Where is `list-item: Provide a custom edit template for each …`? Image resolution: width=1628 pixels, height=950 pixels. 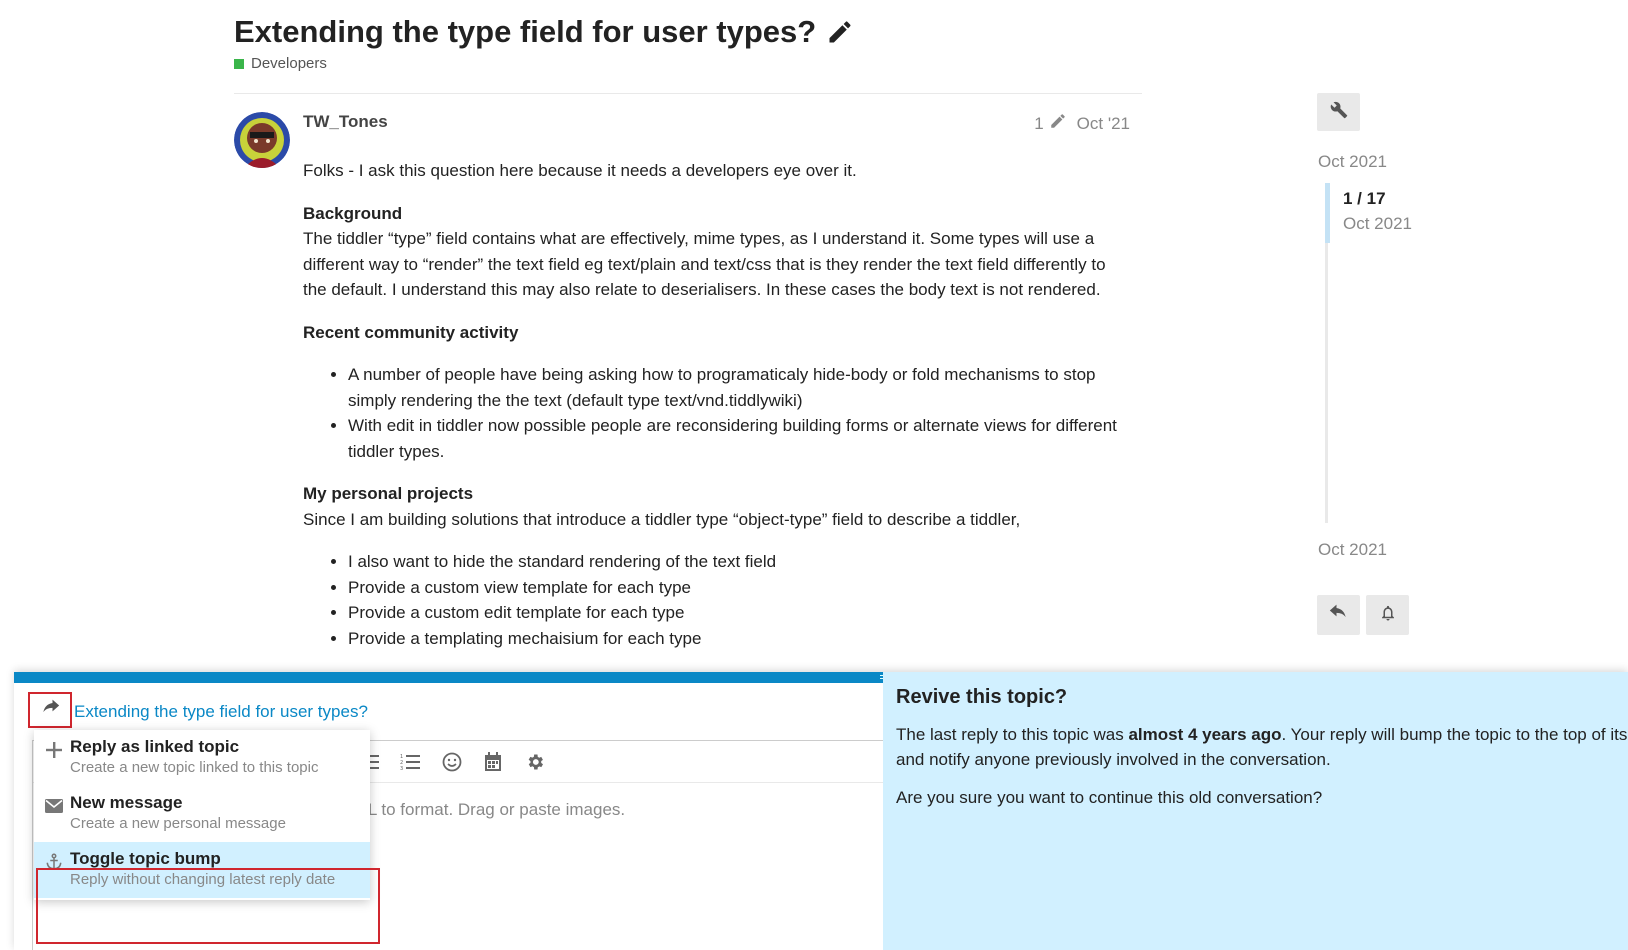
list-item: Provide a custom edit template for each … is located at coordinates (740, 613).